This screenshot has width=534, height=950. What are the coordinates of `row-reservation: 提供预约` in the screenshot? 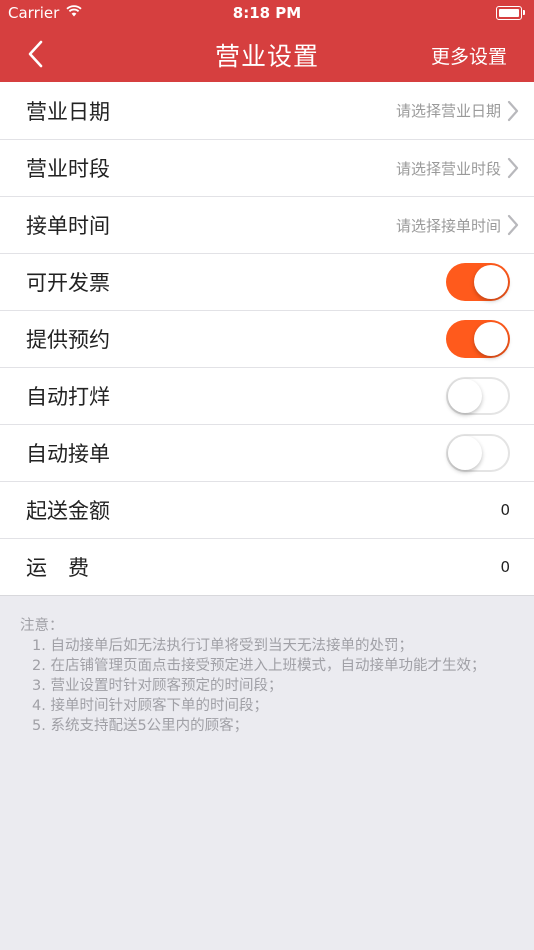 It's located at (267, 338).